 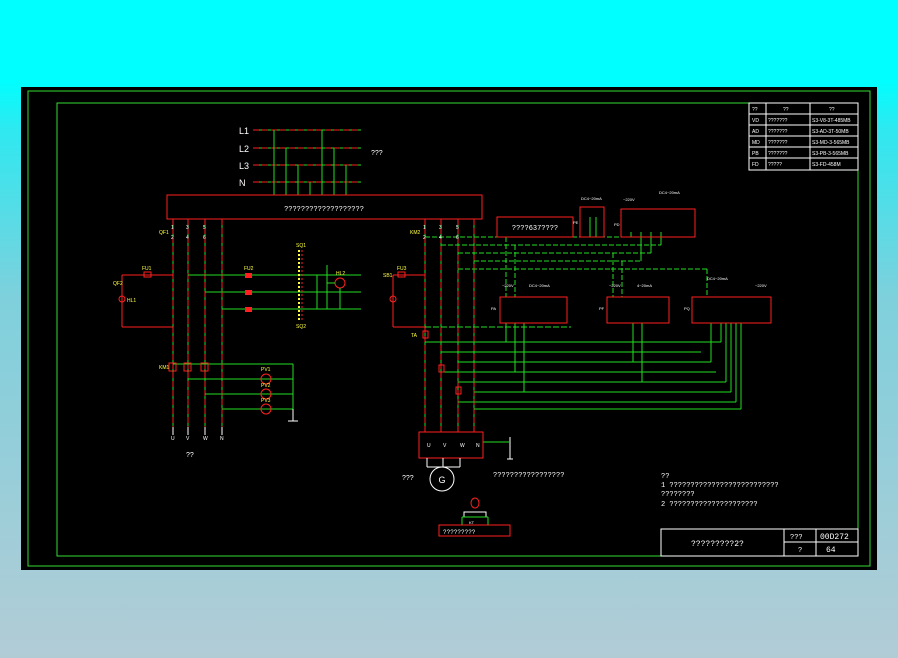 What do you see at coordinates (118, 284) in the screenshot?
I see `ref-qf2: QF2` at bounding box center [118, 284].